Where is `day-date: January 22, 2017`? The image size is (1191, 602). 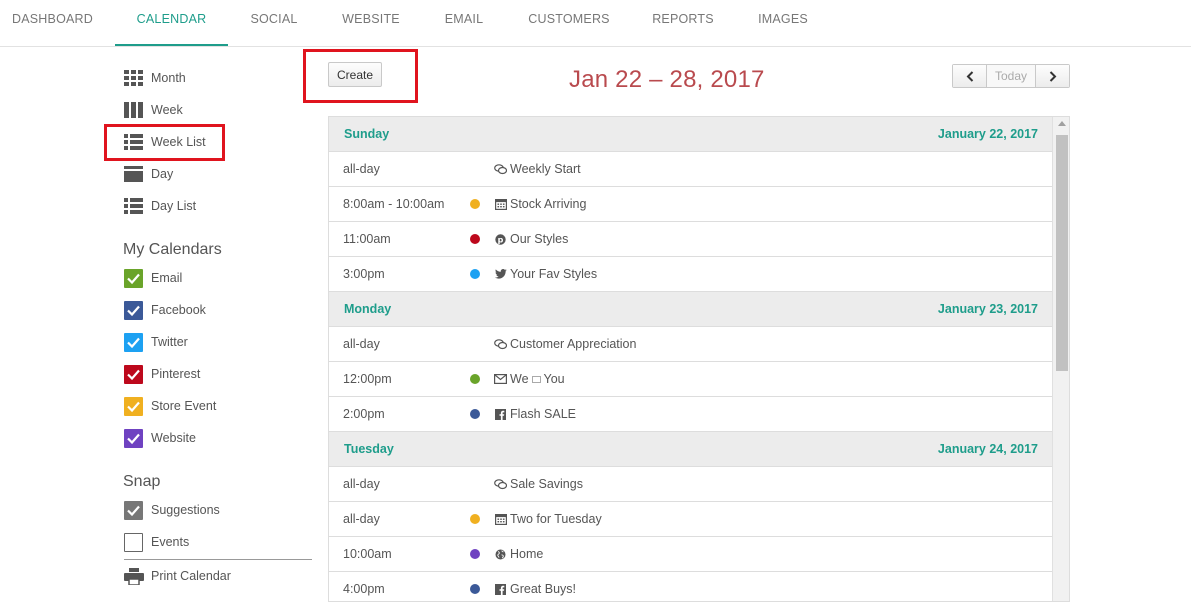 day-date: January 22, 2017 is located at coordinates (987, 134).